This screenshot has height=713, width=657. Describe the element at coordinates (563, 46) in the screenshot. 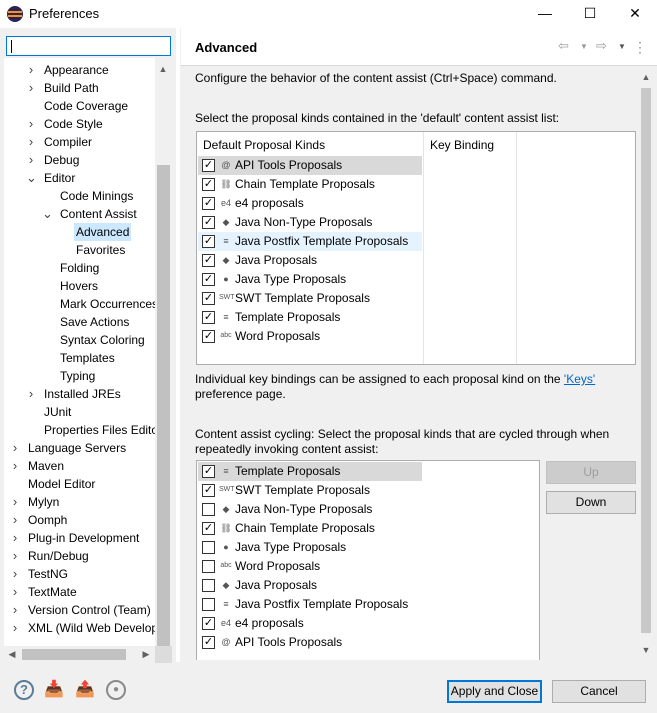

I see `back-arrow-icon: ⇦` at that location.